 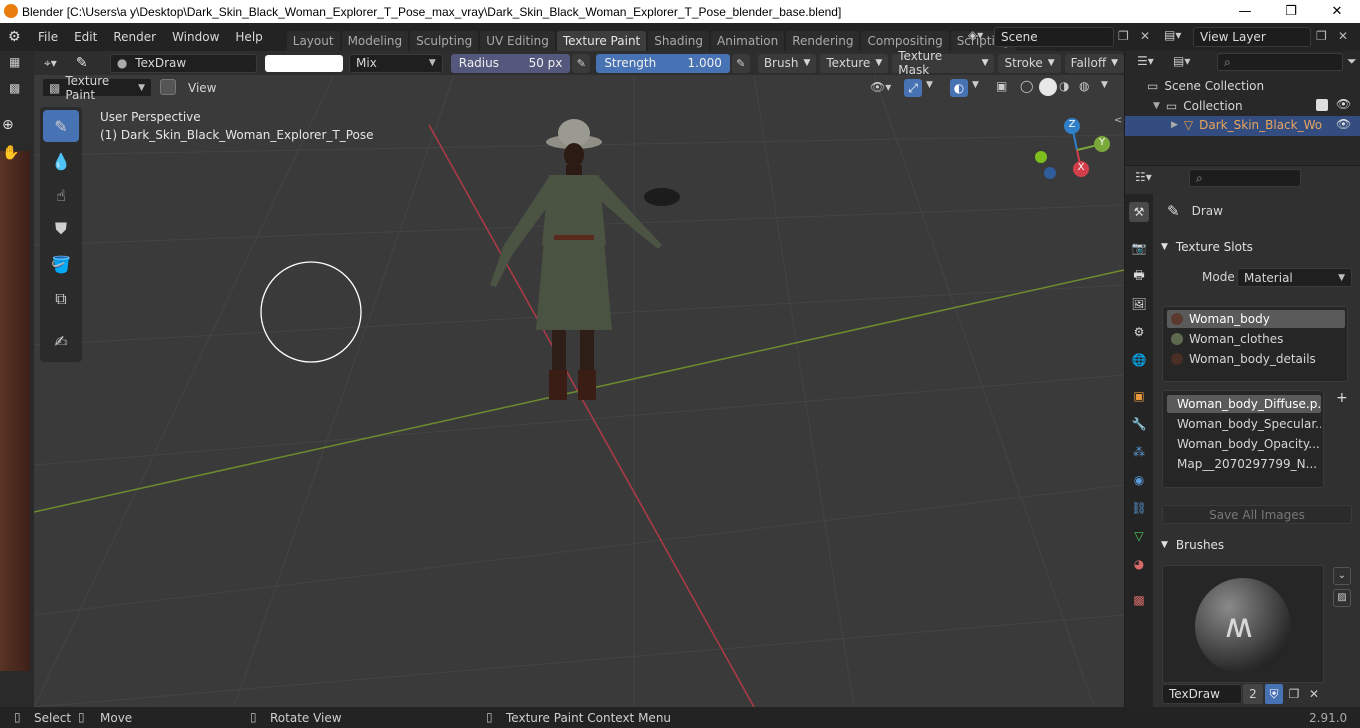 What do you see at coordinates (1174, 125) in the screenshot?
I see `expand-arrow-icon: ▶` at bounding box center [1174, 125].